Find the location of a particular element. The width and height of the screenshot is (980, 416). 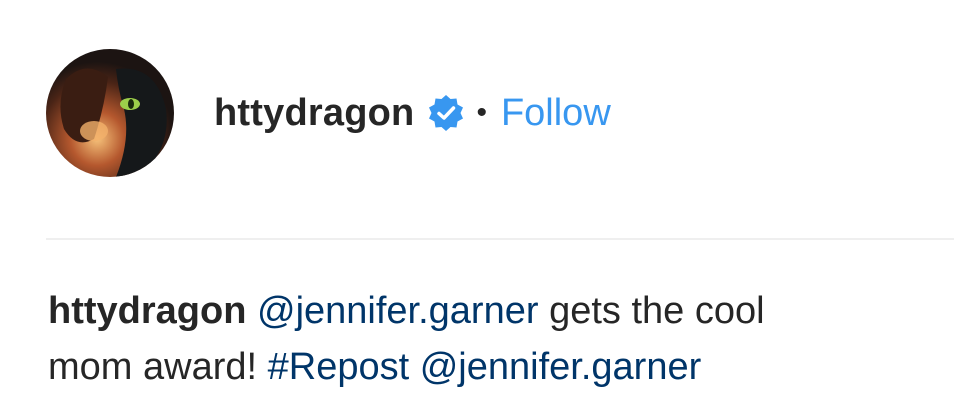

caption-text-continued: mom award! is located at coordinates (153, 367).